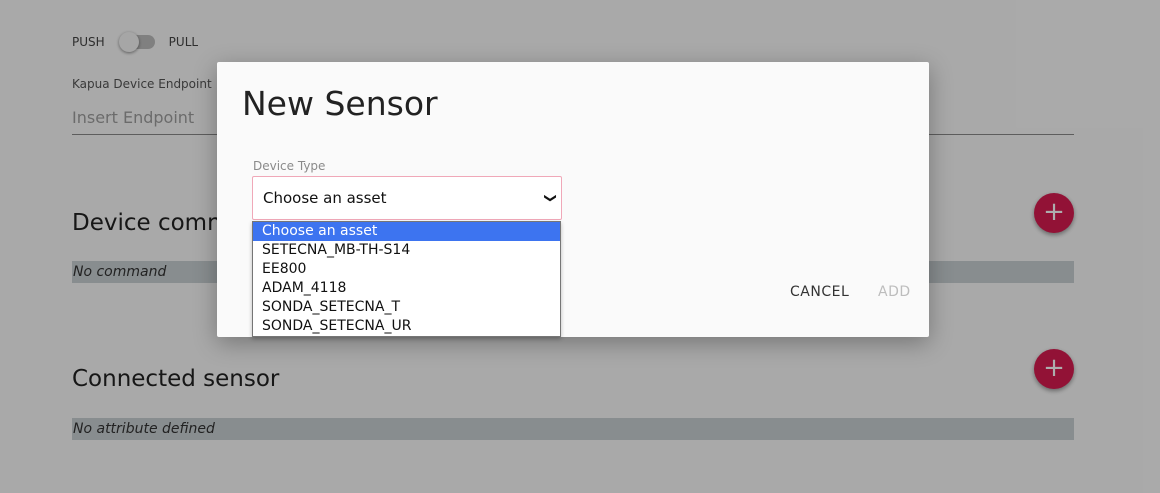 The height and width of the screenshot is (493, 1160). Describe the element at coordinates (819, 292) in the screenshot. I see `cancel-button: CANCEL` at that location.